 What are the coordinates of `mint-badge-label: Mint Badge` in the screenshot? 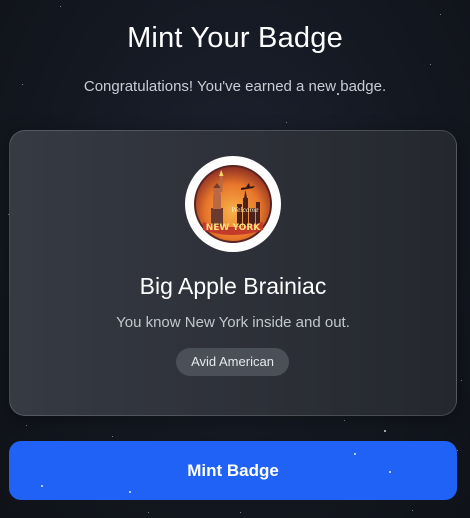 It's located at (233, 470).